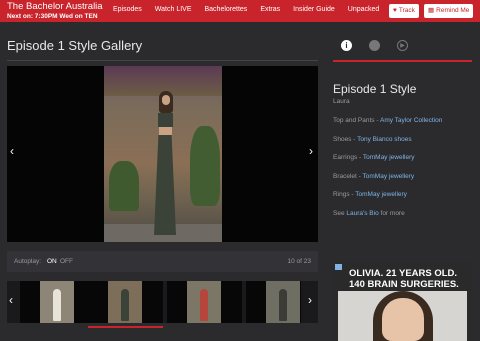  What do you see at coordinates (299, 261) in the screenshot?
I see `slide-counter: 10 of 23` at bounding box center [299, 261].